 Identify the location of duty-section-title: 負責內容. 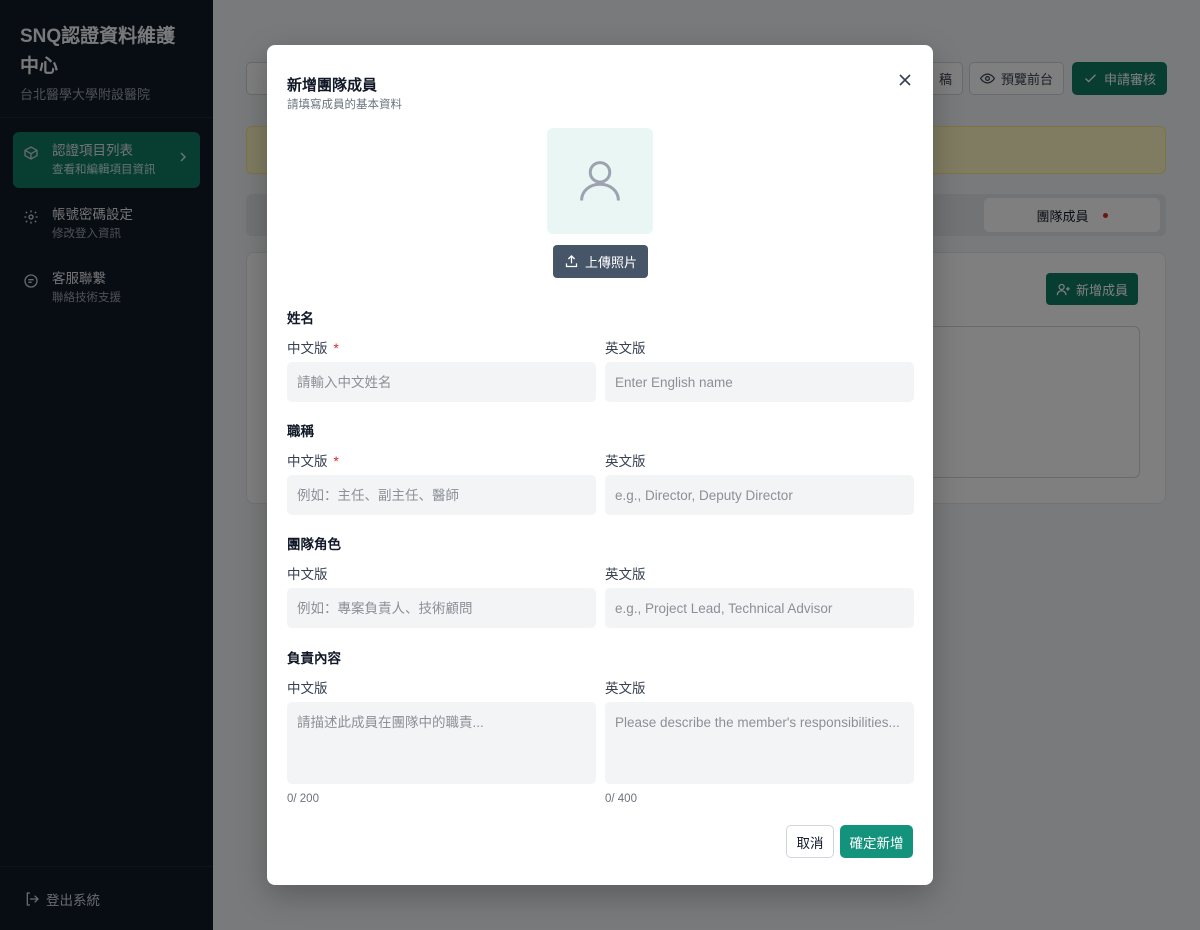
(314, 658).